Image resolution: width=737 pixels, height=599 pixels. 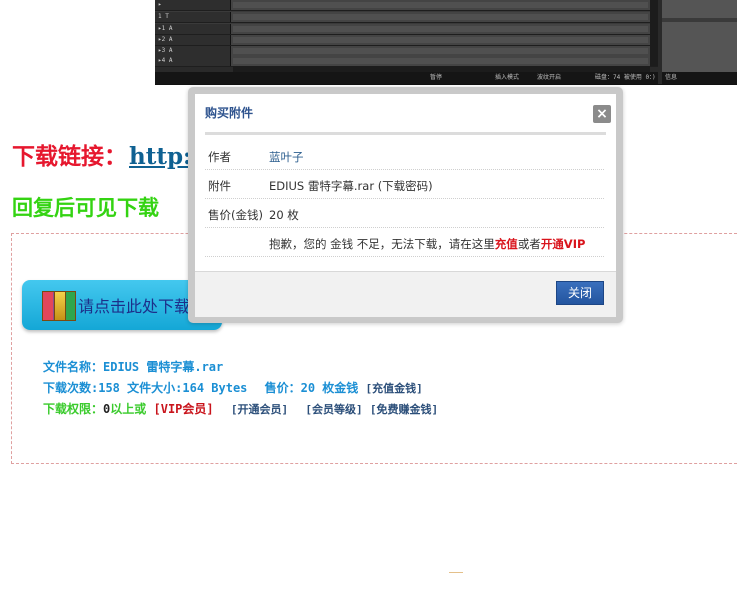 What do you see at coordinates (193, 61) in the screenshot?
I see `track-header: ▸4 A` at bounding box center [193, 61].